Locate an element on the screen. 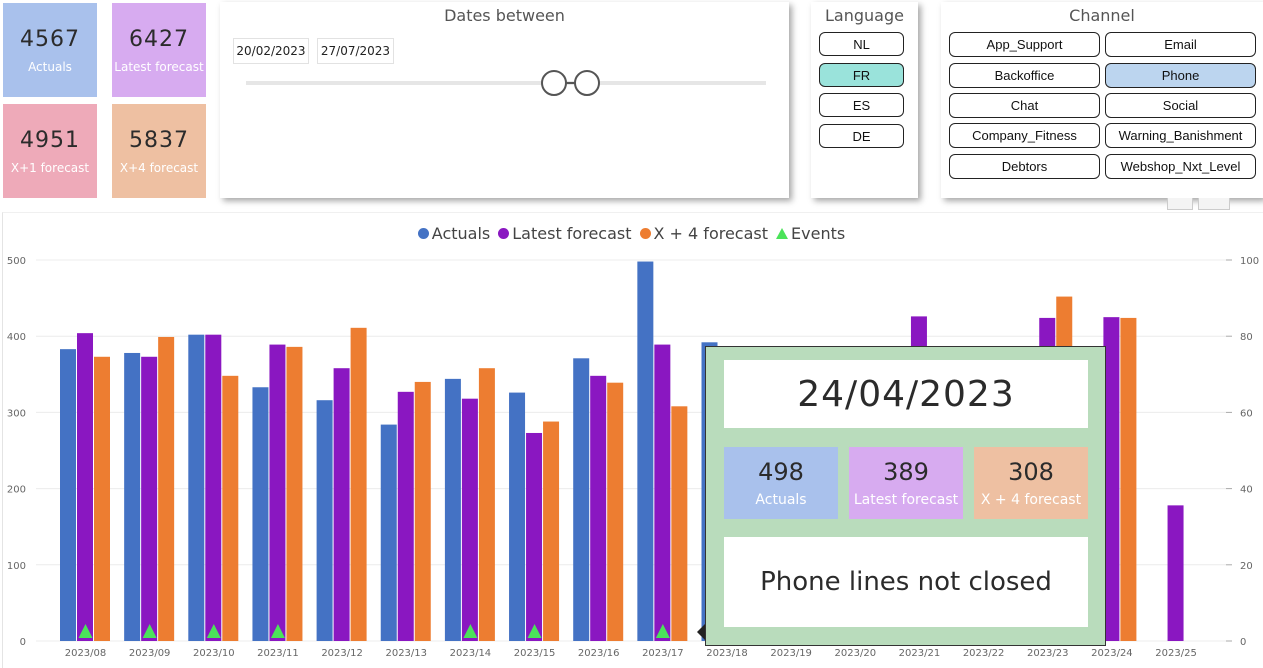 Image resolution: width=1263 pixels, height=668 pixels. end-date-input: 27/07/2023 is located at coordinates (355, 51).